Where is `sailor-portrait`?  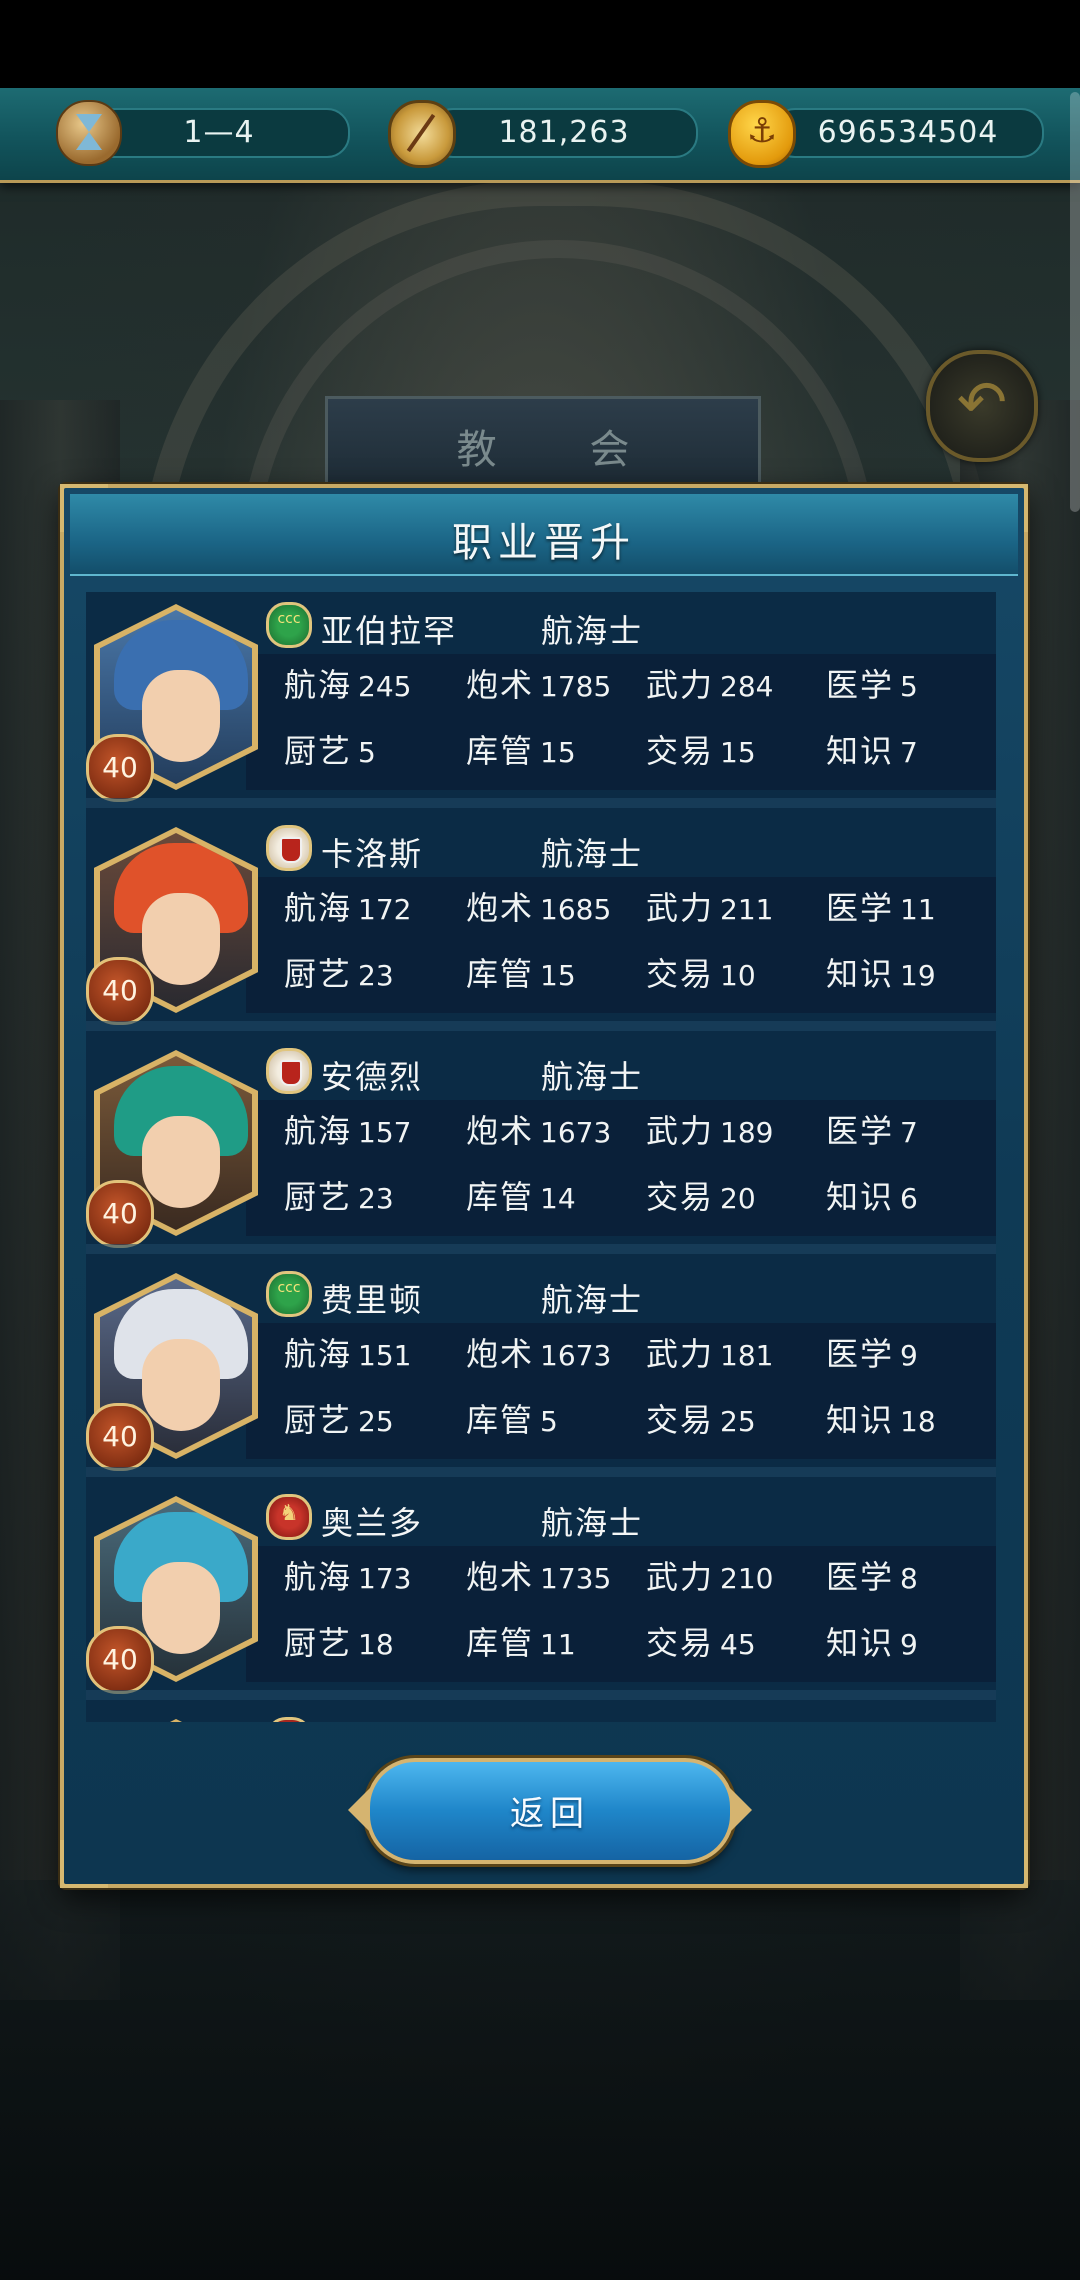 sailor-portrait is located at coordinates (176, 1720).